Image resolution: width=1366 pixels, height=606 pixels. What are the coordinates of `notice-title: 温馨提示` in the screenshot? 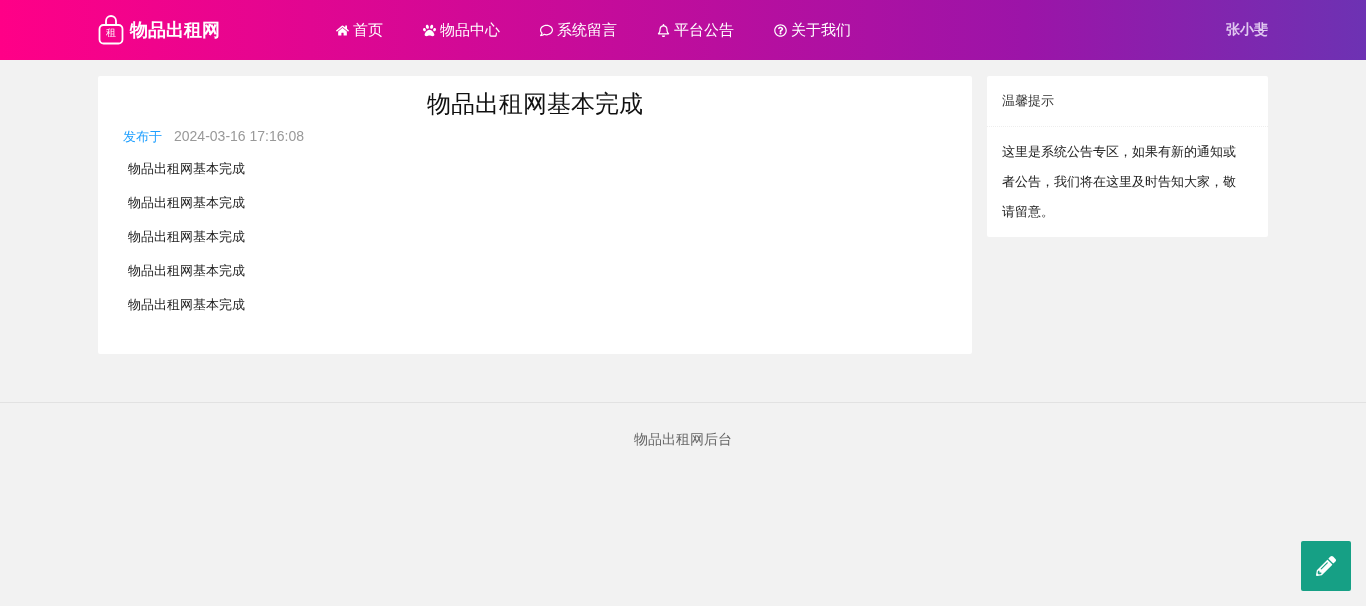 It's located at (1127, 101).